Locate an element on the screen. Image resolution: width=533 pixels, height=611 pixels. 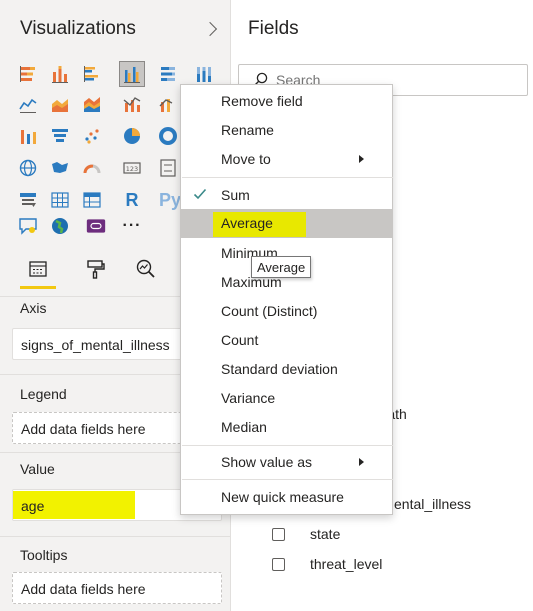
globe-map-icon is located at coordinates (60, 226).